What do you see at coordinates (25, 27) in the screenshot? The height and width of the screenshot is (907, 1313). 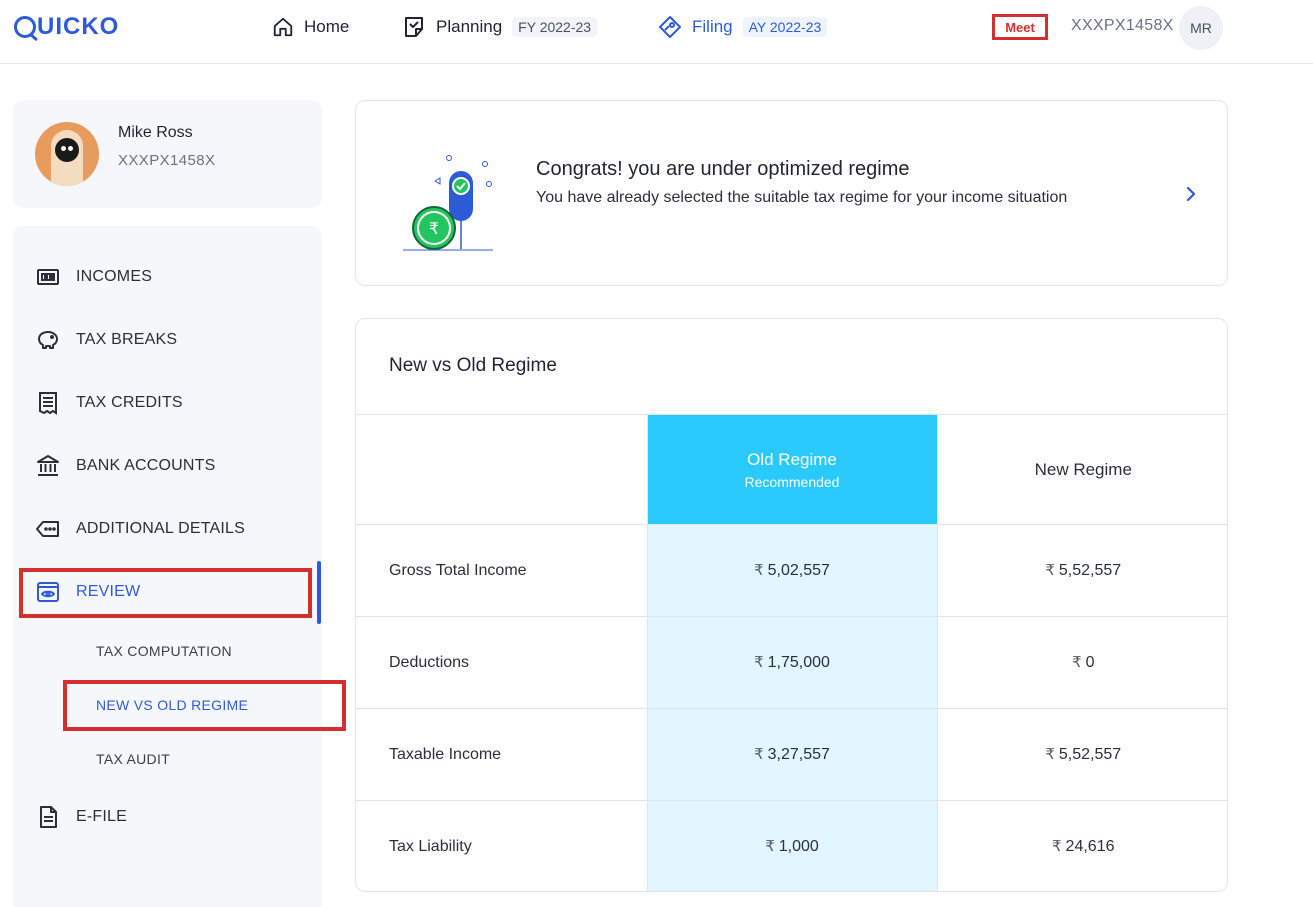 I see `logo-q-mark` at bounding box center [25, 27].